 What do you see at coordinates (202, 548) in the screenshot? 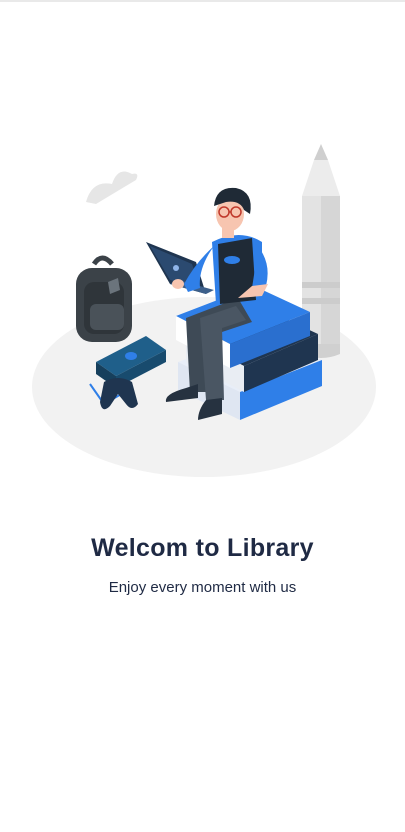
I see `welcome-title: Welcom to Library` at bounding box center [202, 548].